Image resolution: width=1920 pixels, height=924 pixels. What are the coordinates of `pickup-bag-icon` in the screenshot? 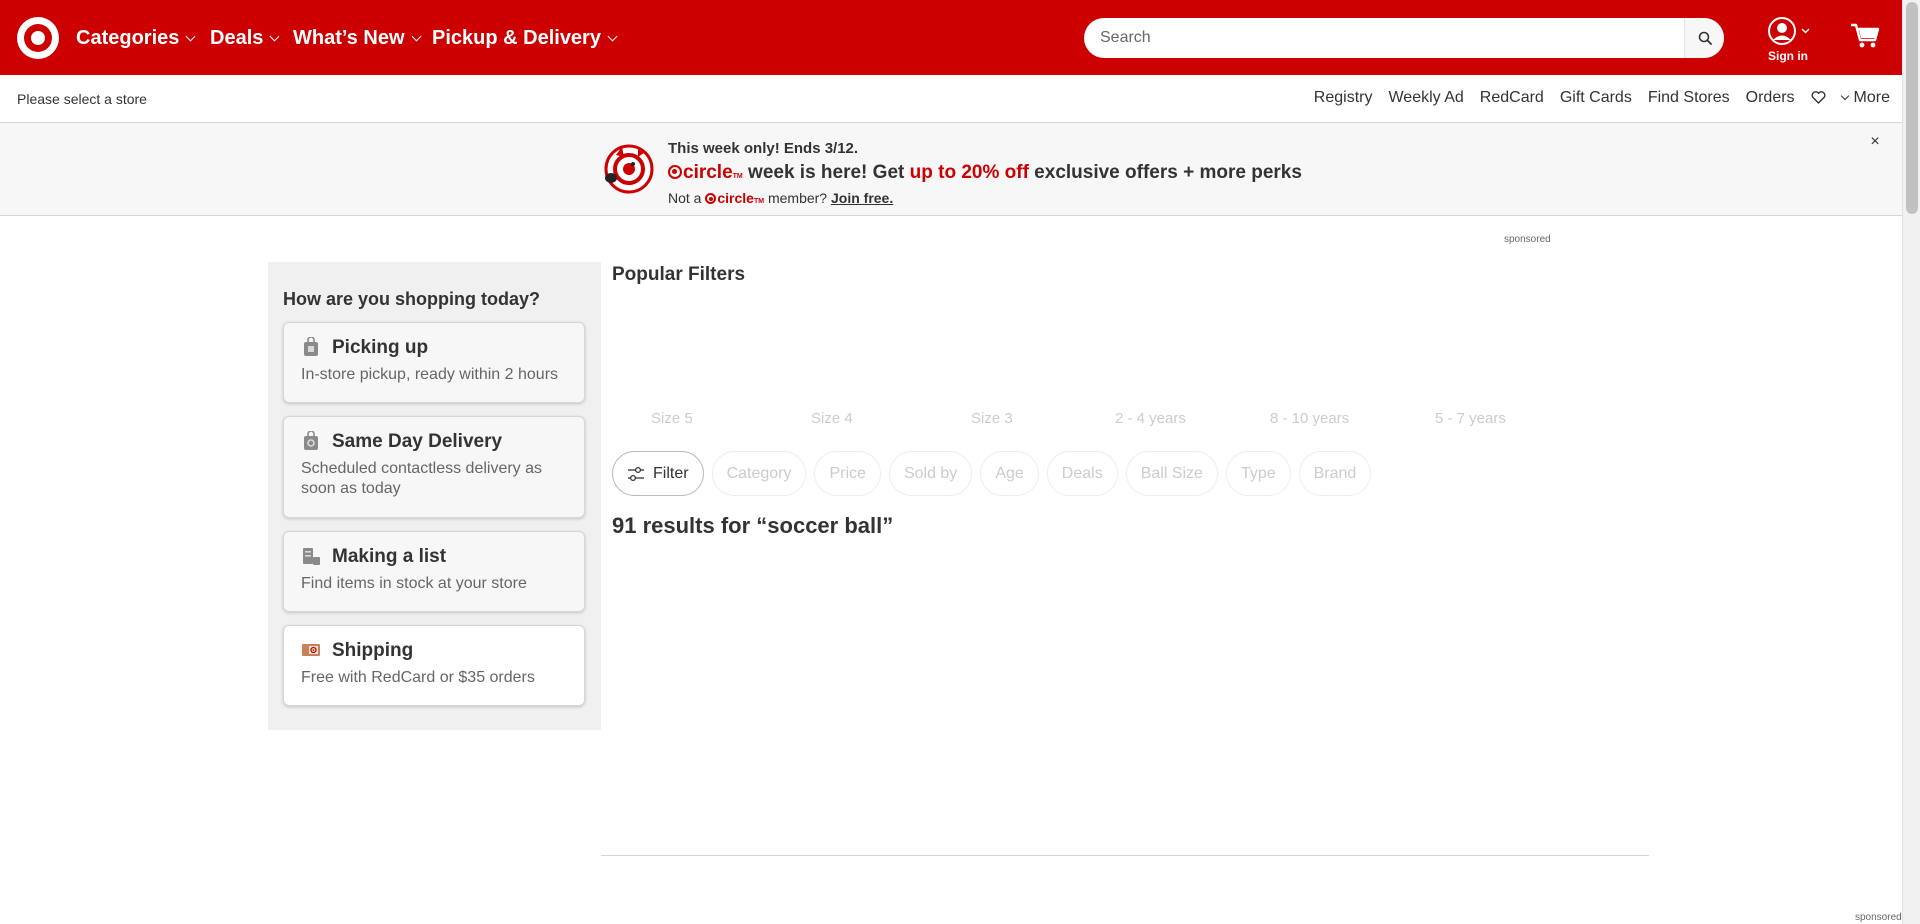 It's located at (311, 346).